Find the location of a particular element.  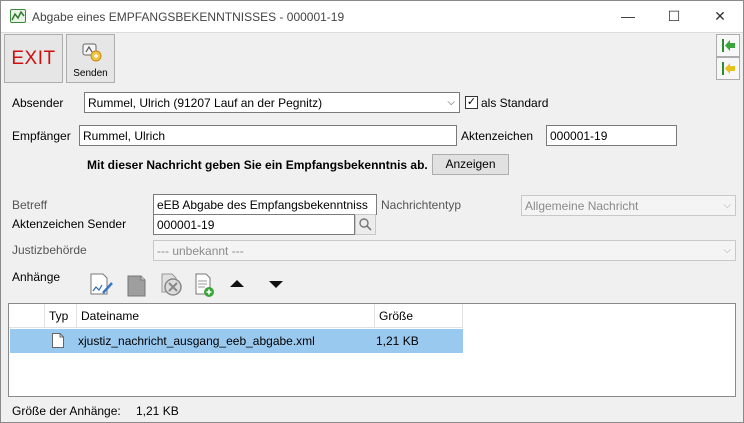

col-typ: Typ is located at coordinates (61, 316).